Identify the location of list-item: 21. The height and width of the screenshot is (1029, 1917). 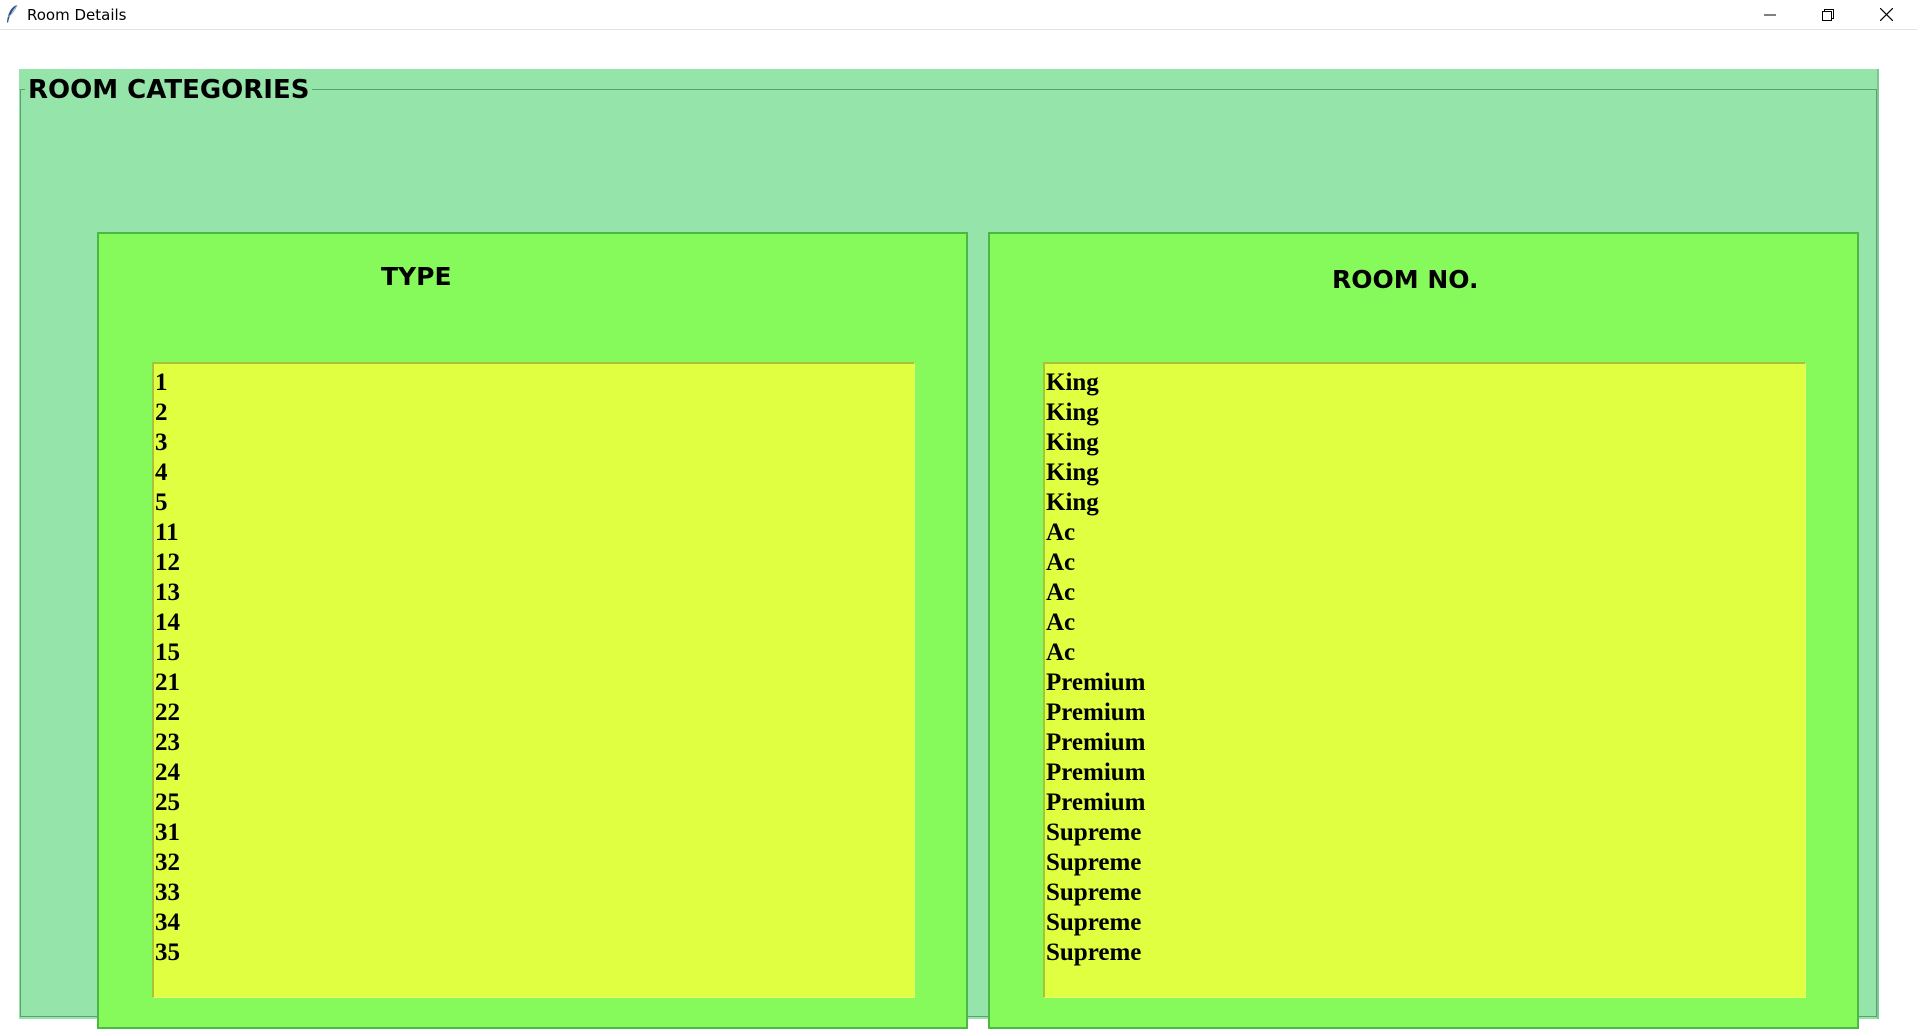
(534, 683).